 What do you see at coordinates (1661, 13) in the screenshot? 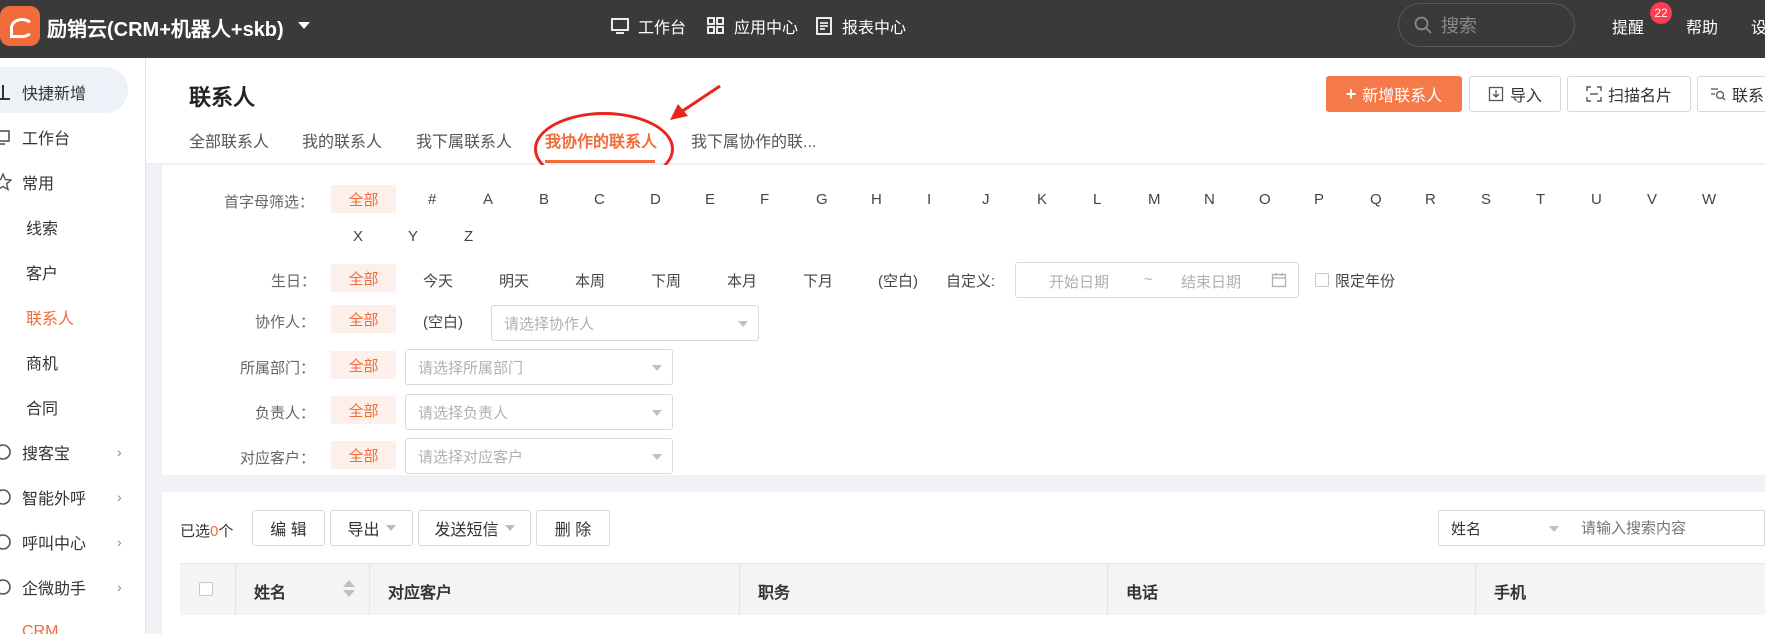
I see `remind-count-badge: 22` at bounding box center [1661, 13].